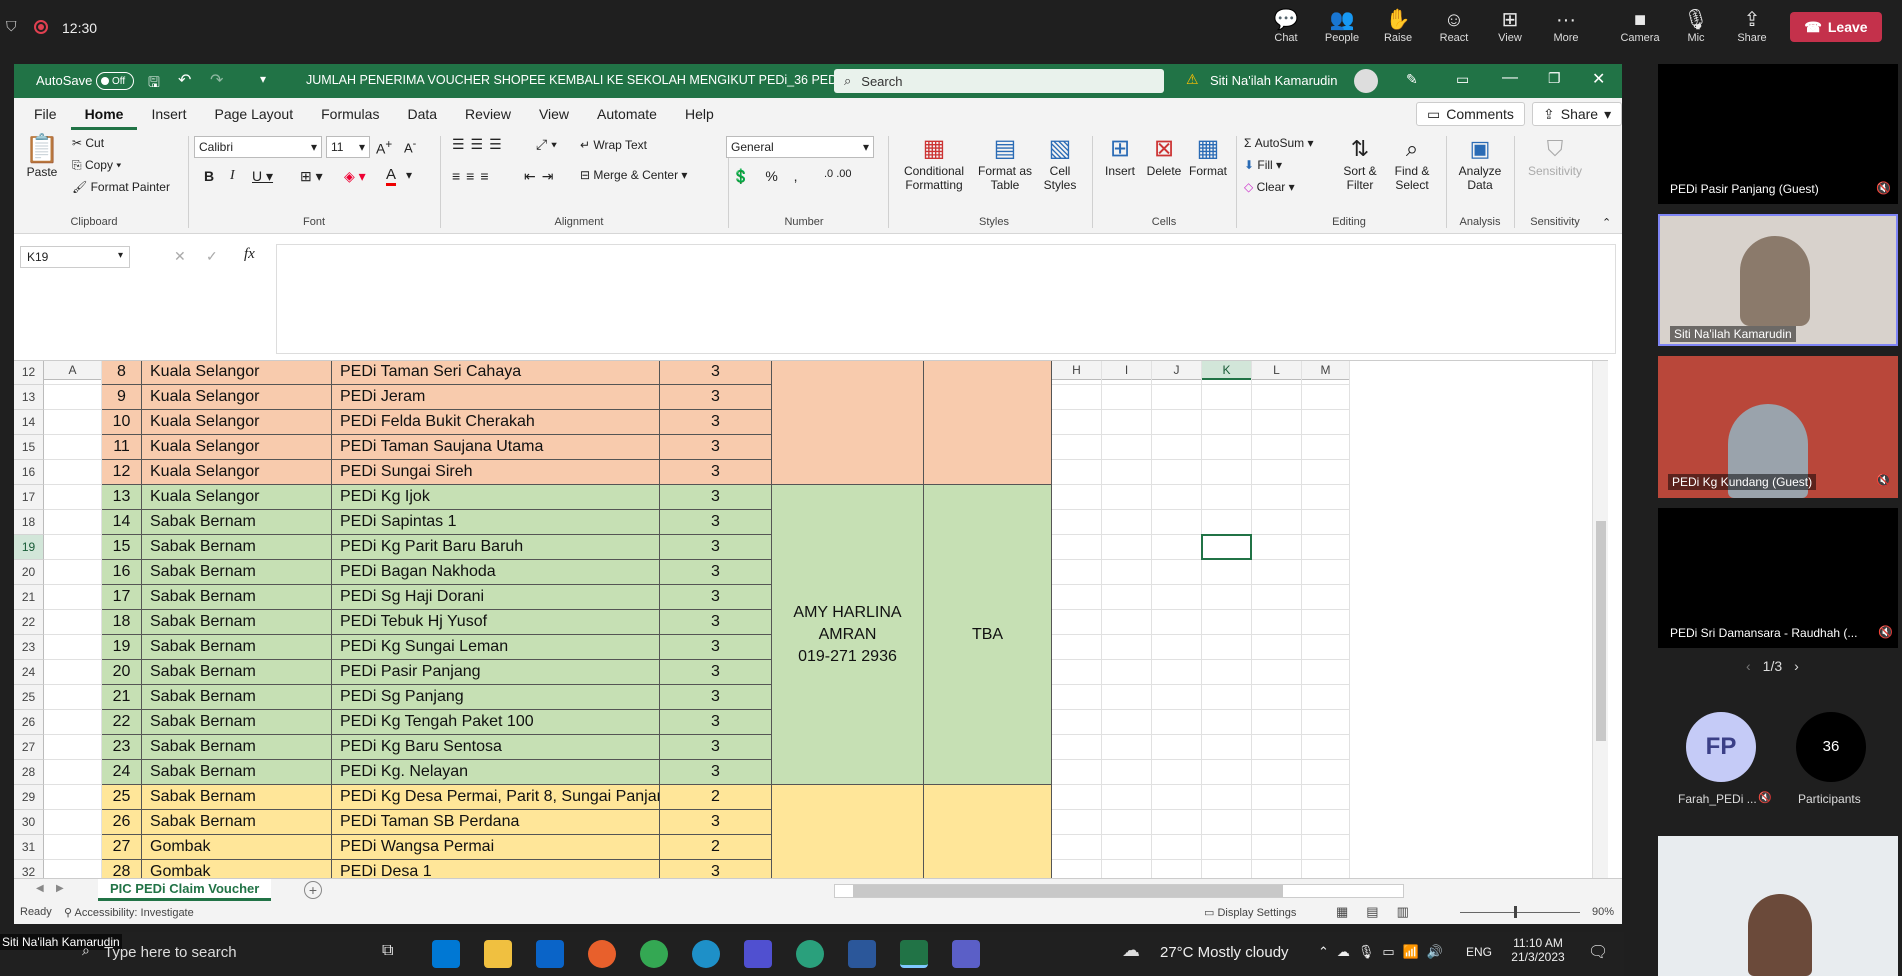  I want to click on participants-count: 36, so click(1831, 747).